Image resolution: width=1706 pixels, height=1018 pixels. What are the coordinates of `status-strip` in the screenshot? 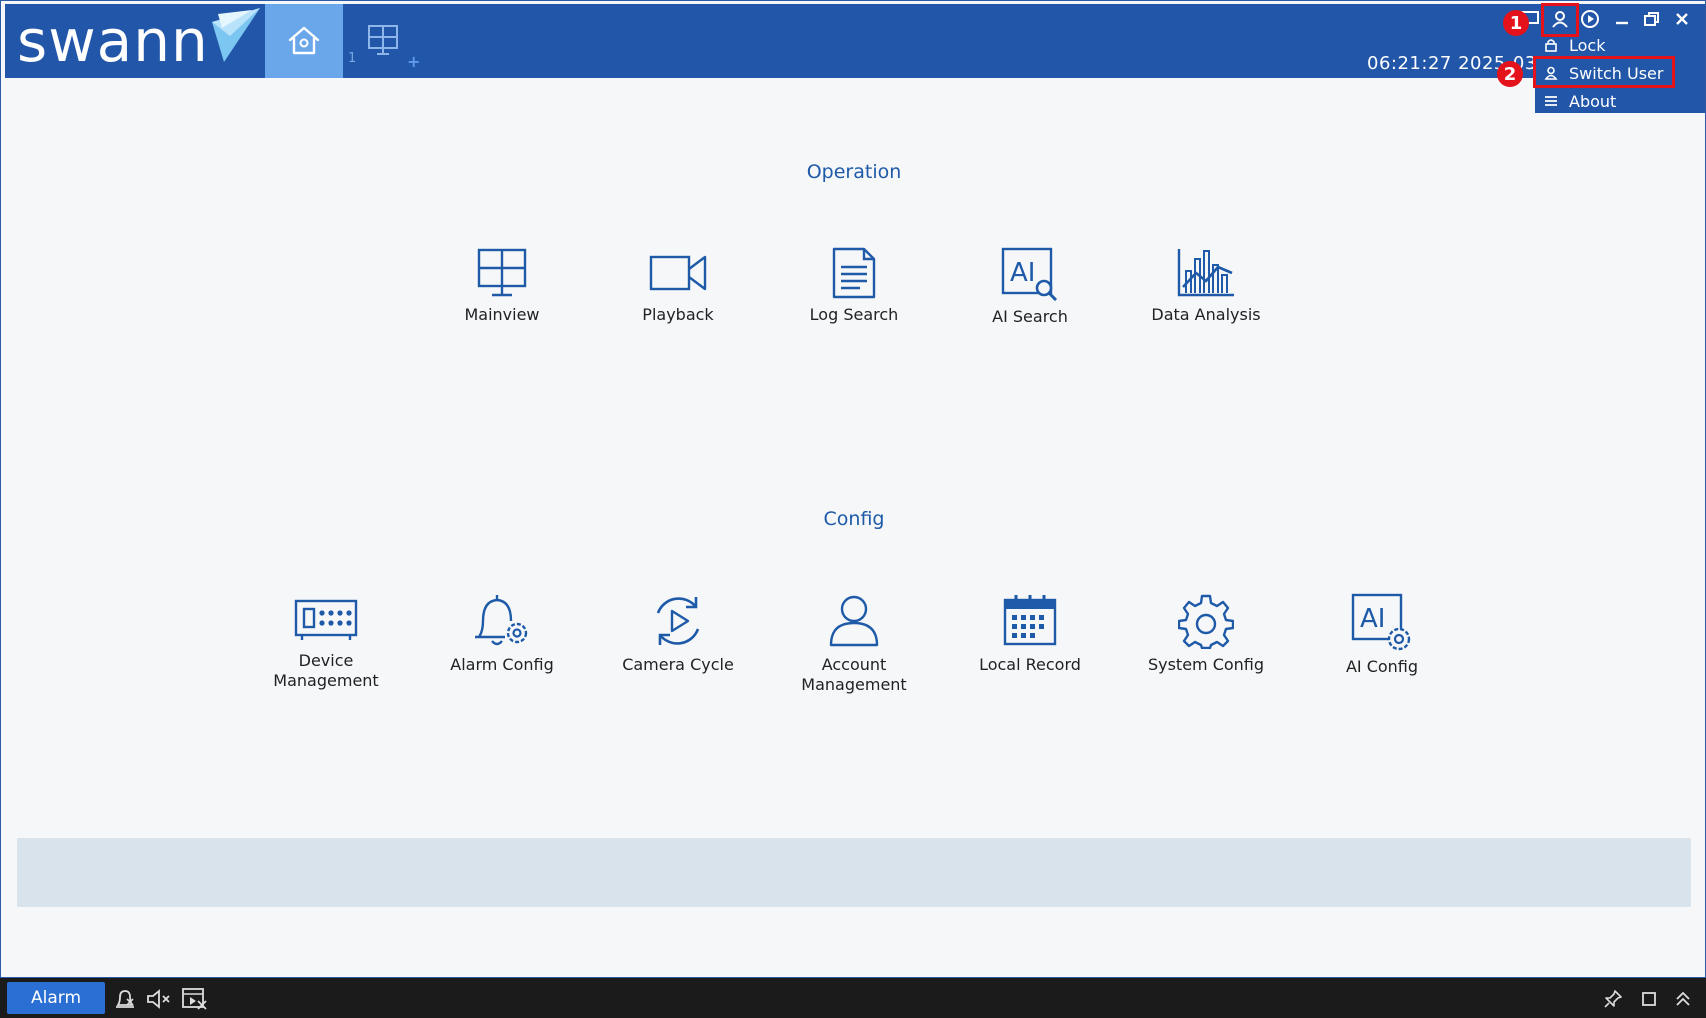 It's located at (854, 872).